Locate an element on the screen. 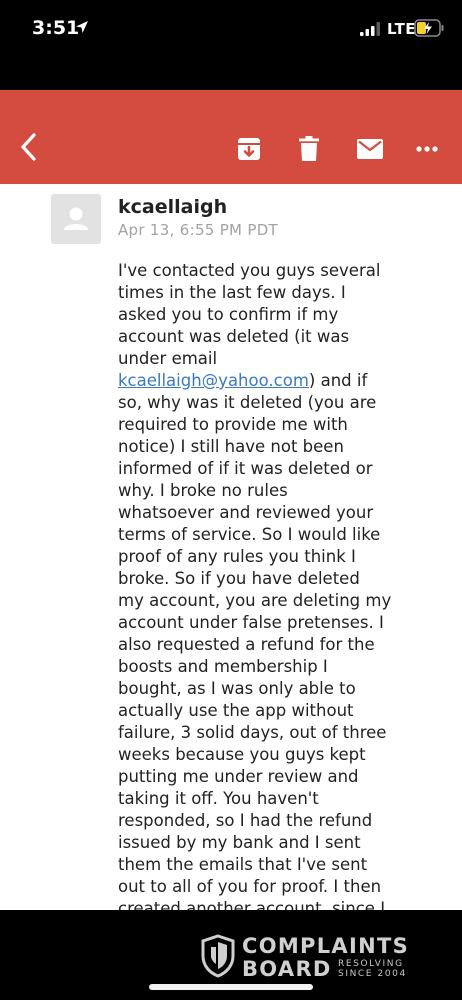 This screenshot has width=462, height=1000. watermark-line1: COMPLAINTS is located at coordinates (326, 946).